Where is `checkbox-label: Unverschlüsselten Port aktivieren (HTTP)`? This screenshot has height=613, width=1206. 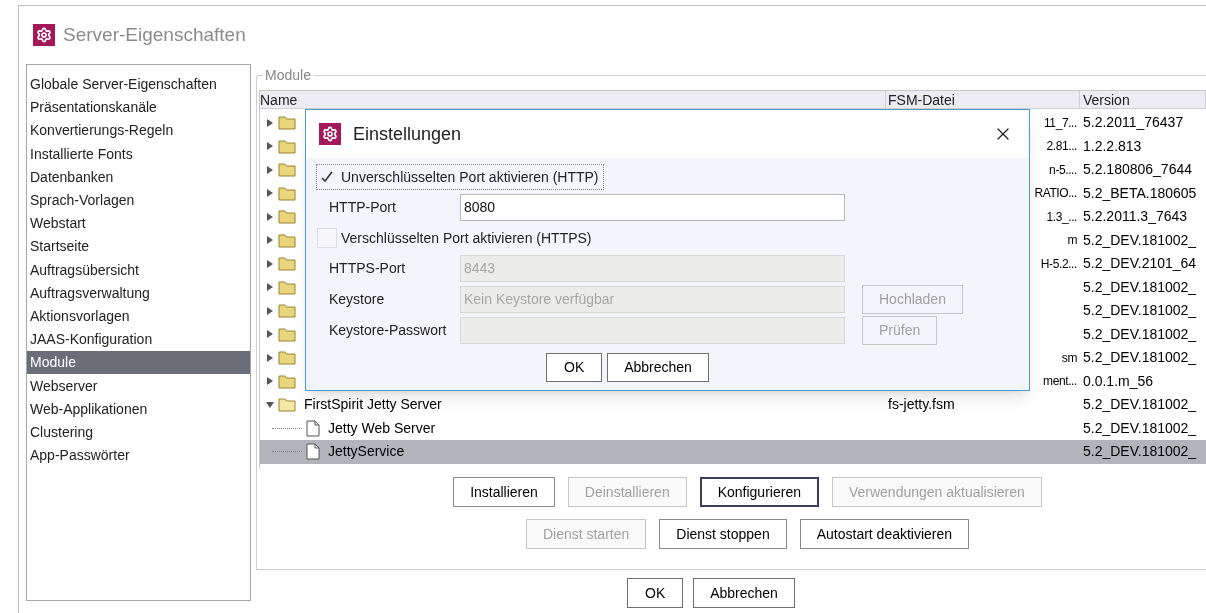 checkbox-label: Unverschlüsselten Port aktivieren (HTTP) is located at coordinates (470, 177).